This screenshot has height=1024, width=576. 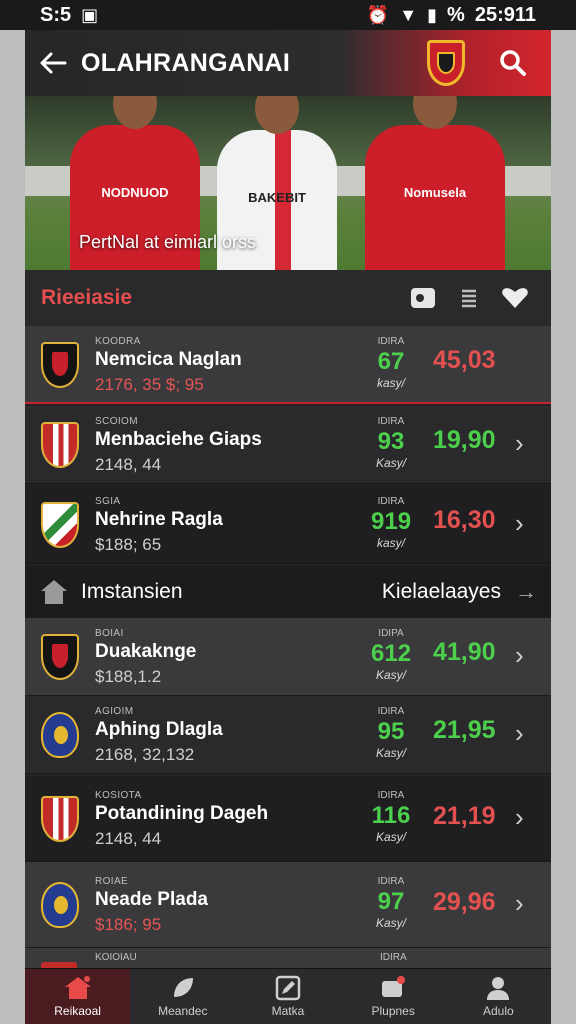 I want to click on team-meta: 2168, 32,132, so click(x=145, y=754).